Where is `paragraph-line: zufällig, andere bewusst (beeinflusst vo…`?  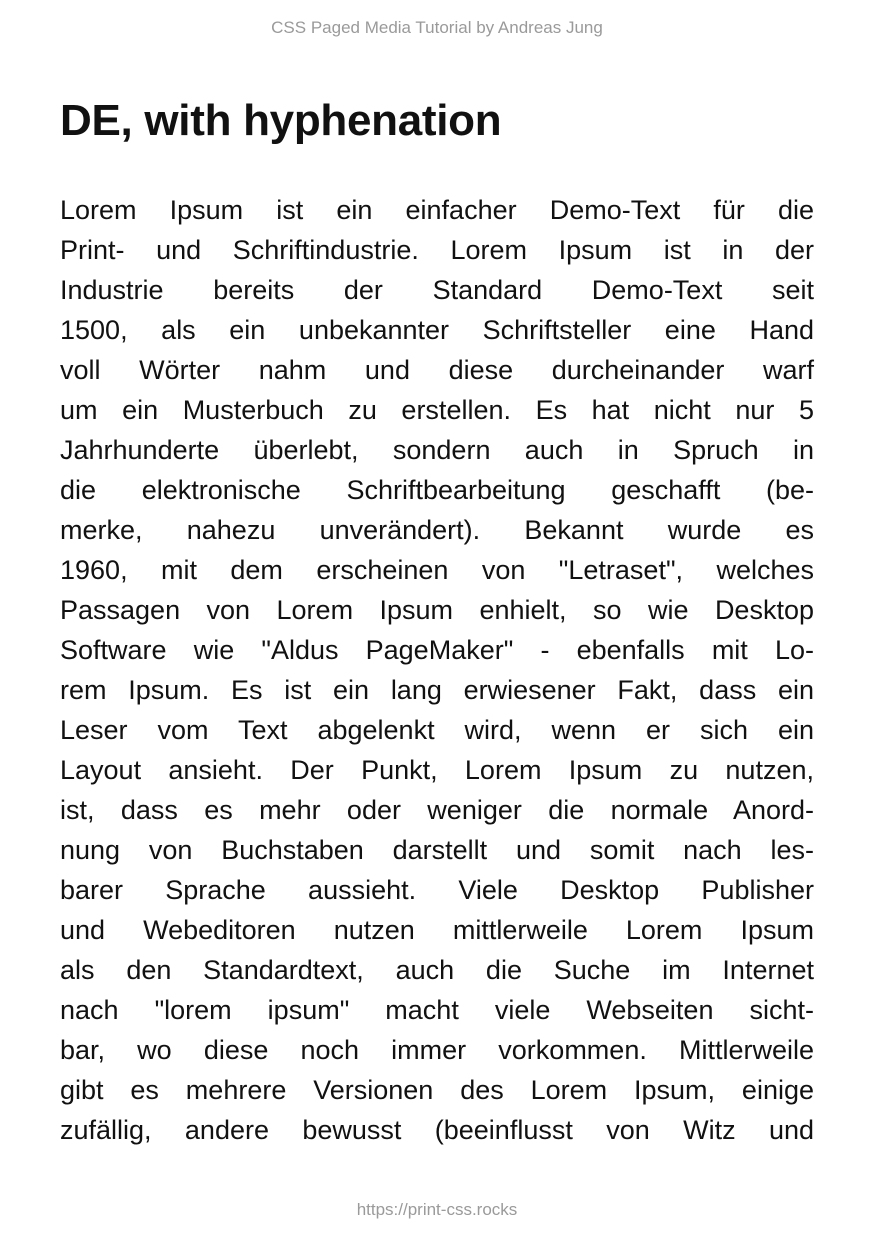 paragraph-line: zufällig, andere bewusst (beeinflusst vo… is located at coordinates (437, 1130).